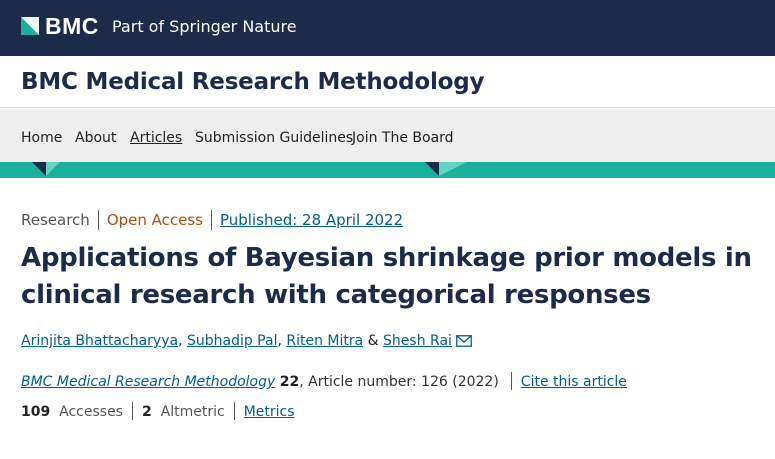  I want to click on nav-item-articles: Articles, so click(156, 138).